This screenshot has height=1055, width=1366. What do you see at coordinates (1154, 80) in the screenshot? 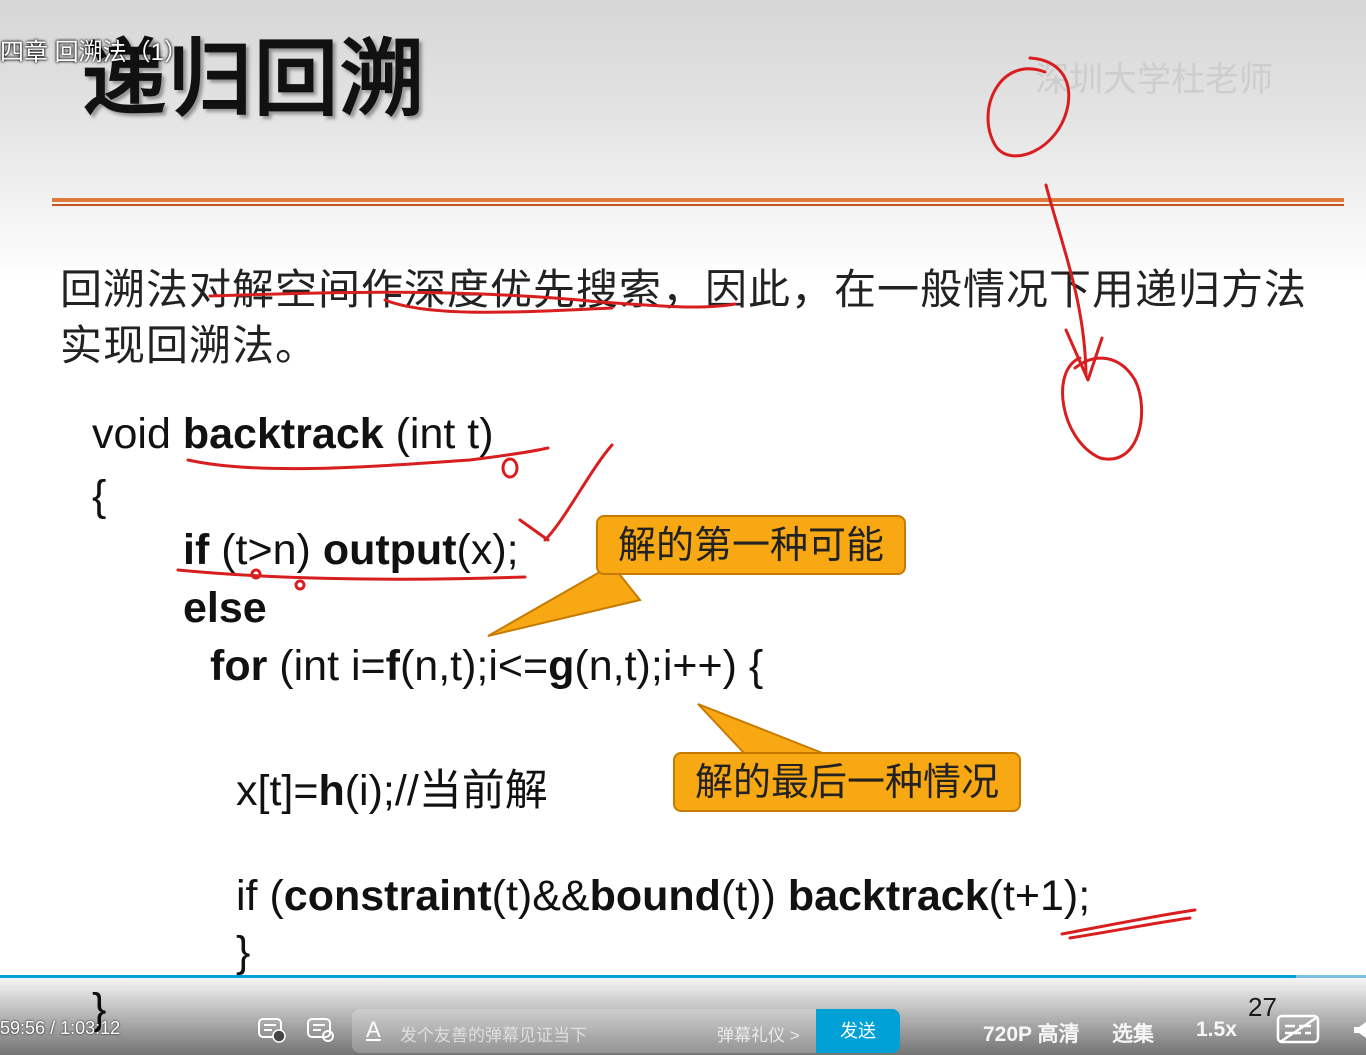
I see `watermark: 深圳大学杜老师` at bounding box center [1154, 80].